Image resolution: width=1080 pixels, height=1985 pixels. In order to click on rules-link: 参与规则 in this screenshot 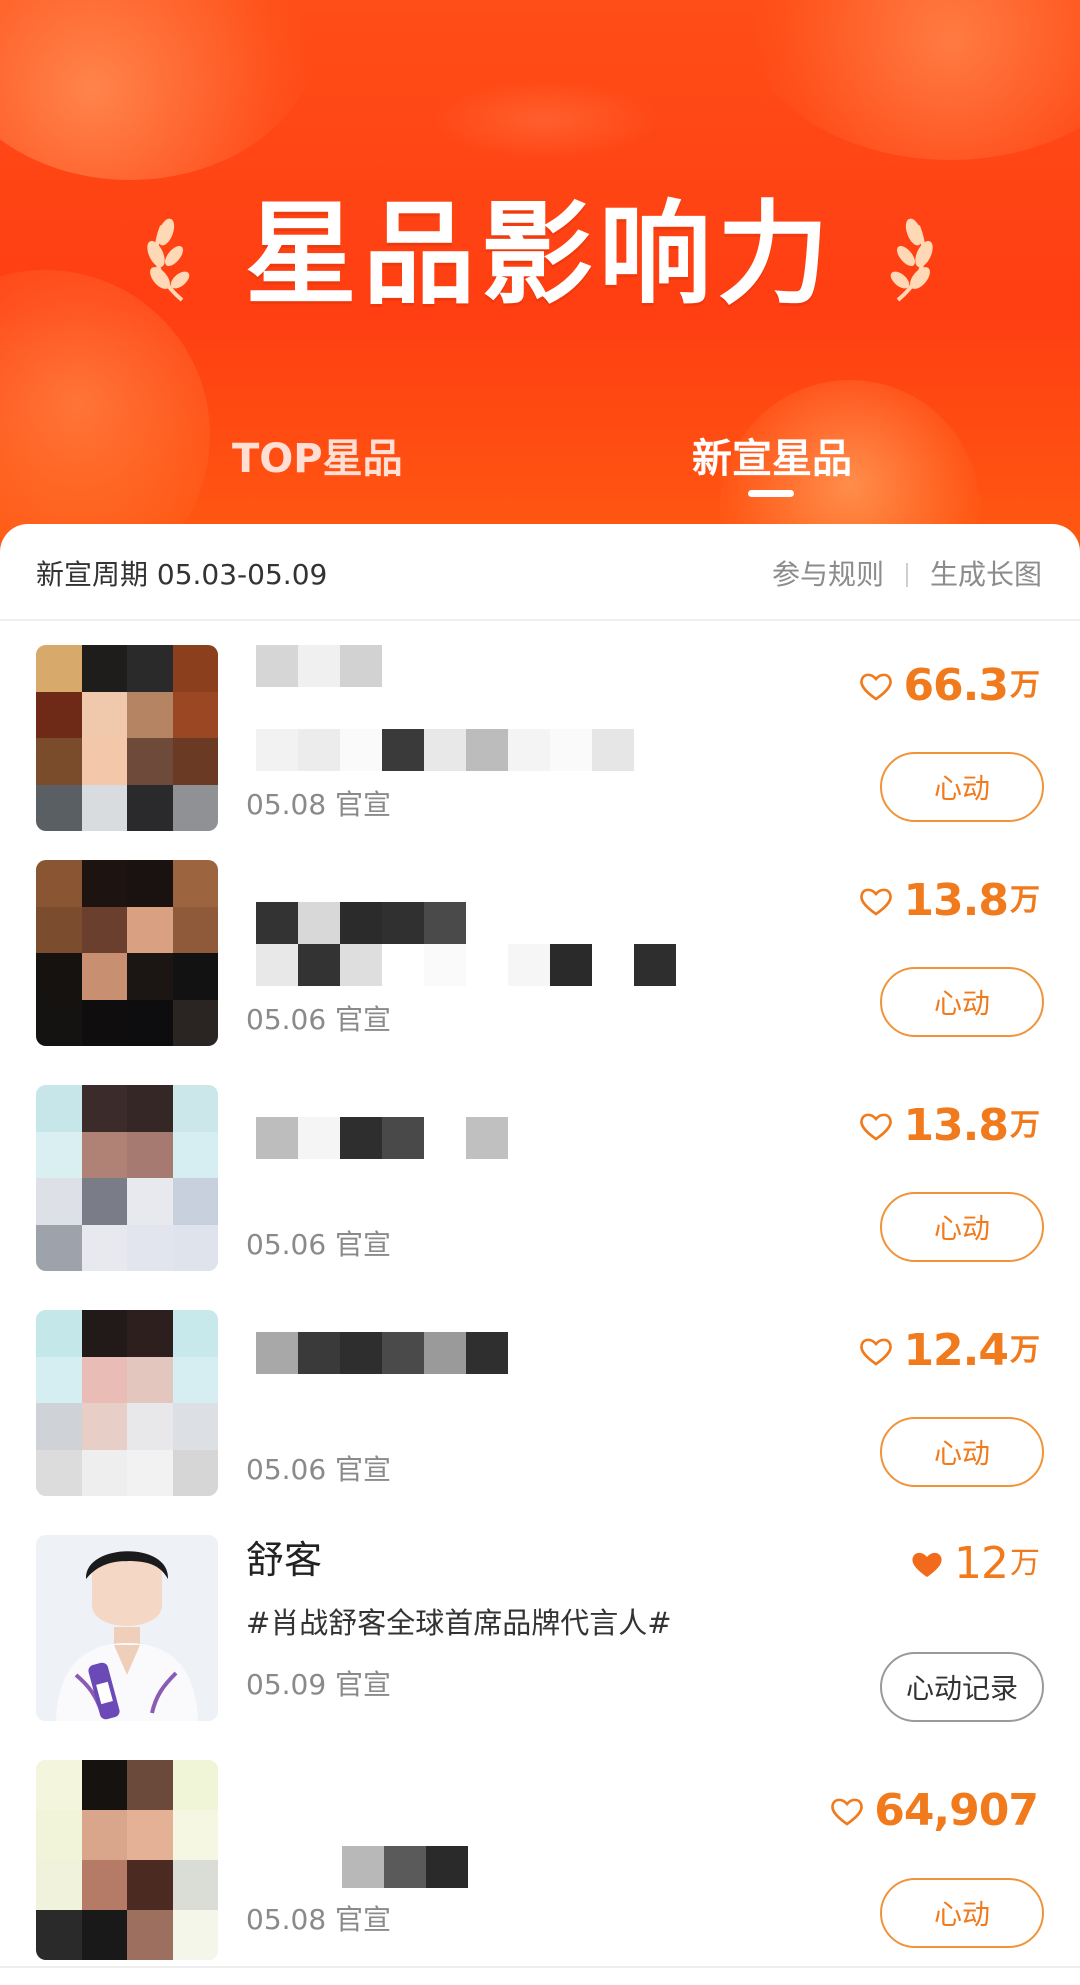, I will do `click(828, 575)`.